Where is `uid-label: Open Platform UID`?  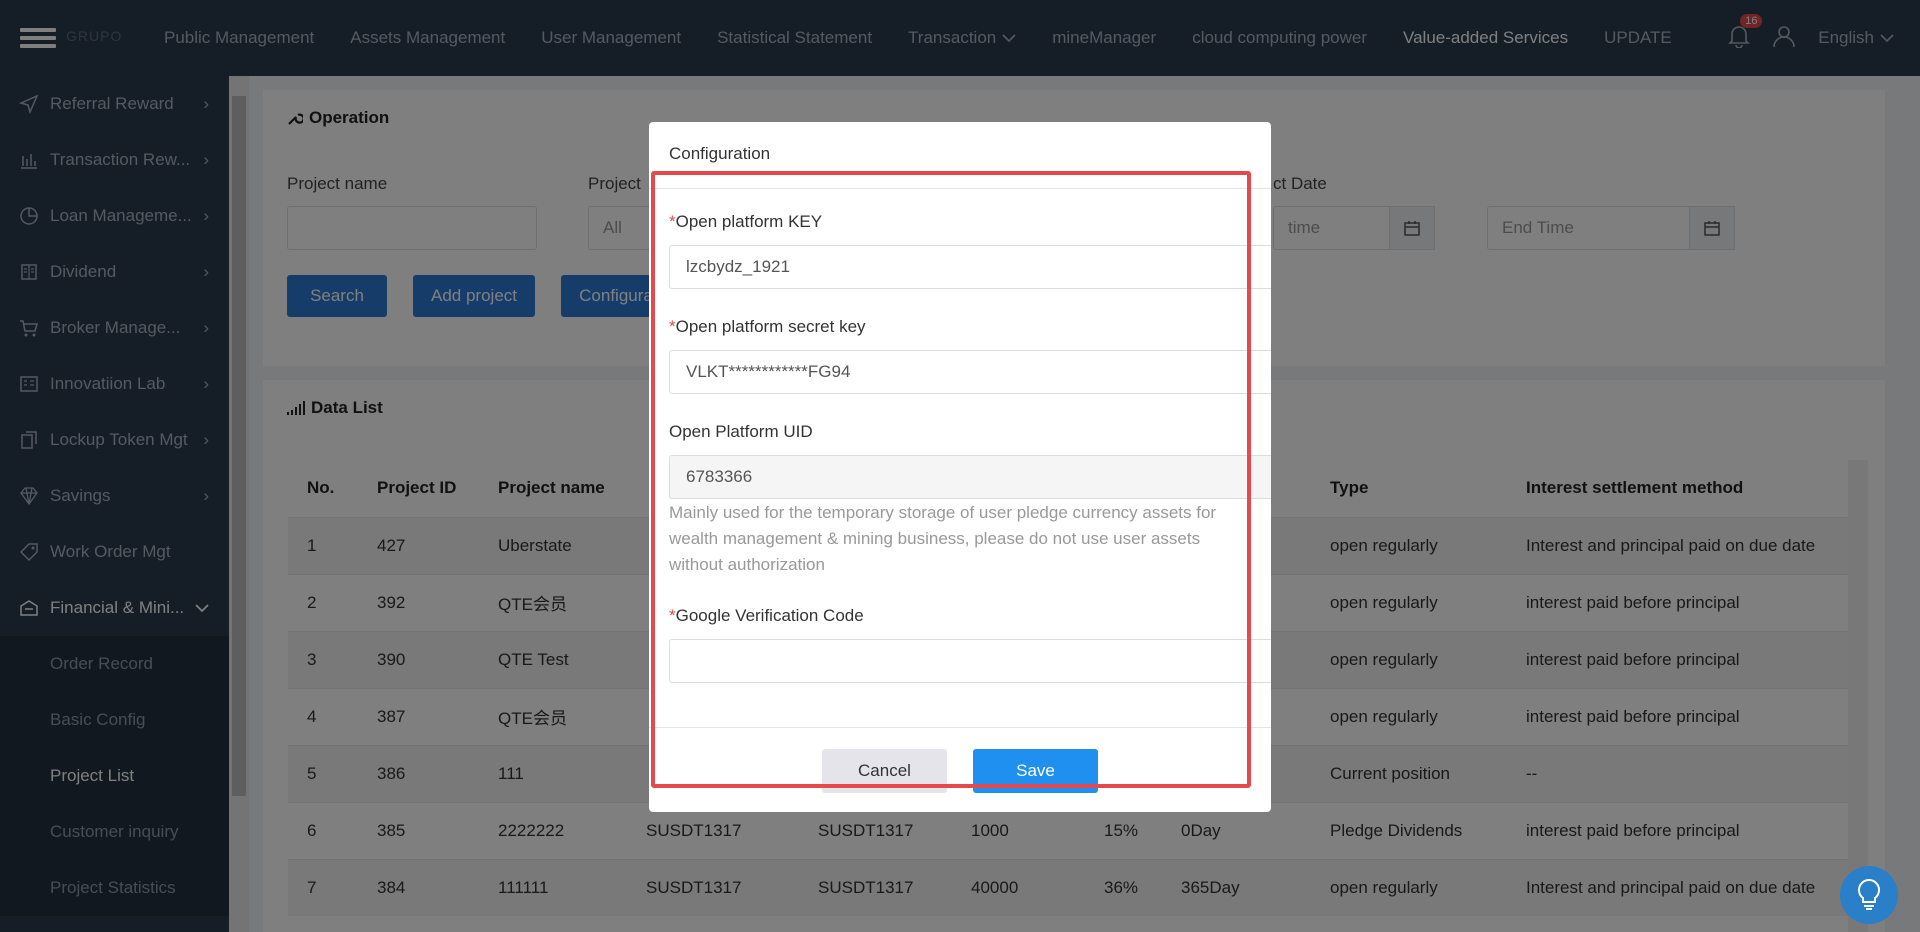 uid-label: Open Platform UID is located at coordinates (741, 431).